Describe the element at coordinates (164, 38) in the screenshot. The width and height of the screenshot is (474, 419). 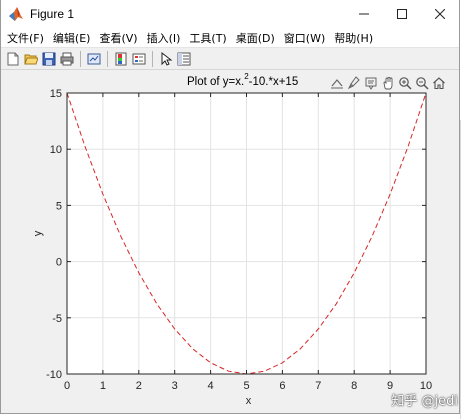
I see `menu-insert: 插入(I)` at that location.